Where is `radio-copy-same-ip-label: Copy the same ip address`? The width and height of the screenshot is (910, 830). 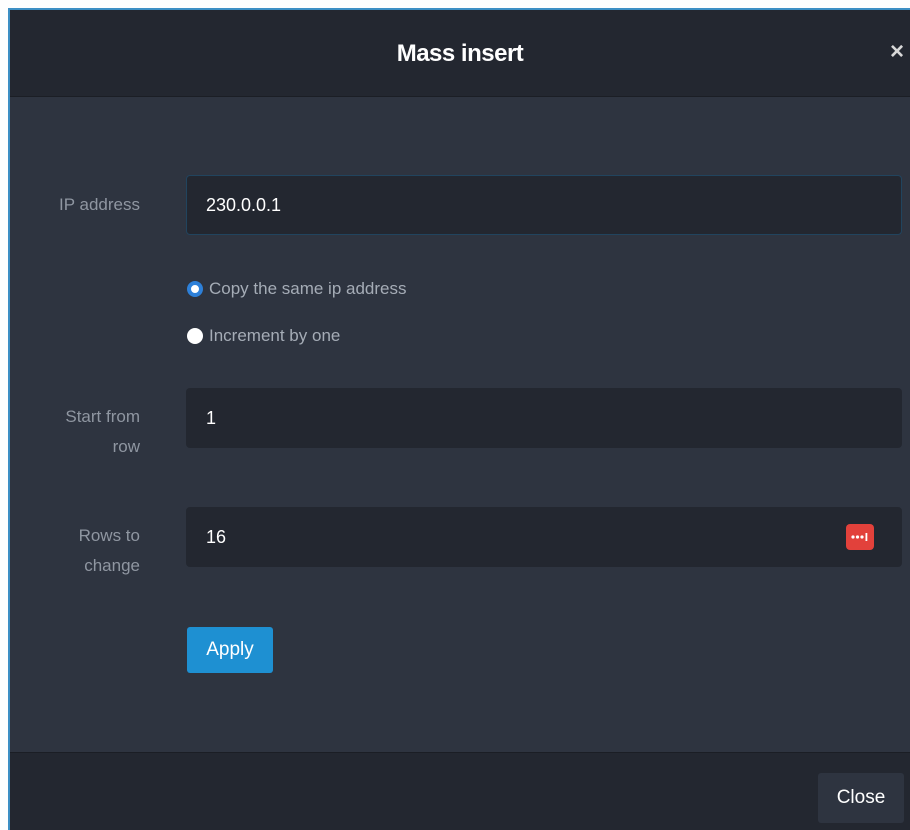
radio-copy-same-ip-label: Copy the same ip address is located at coordinates (308, 288).